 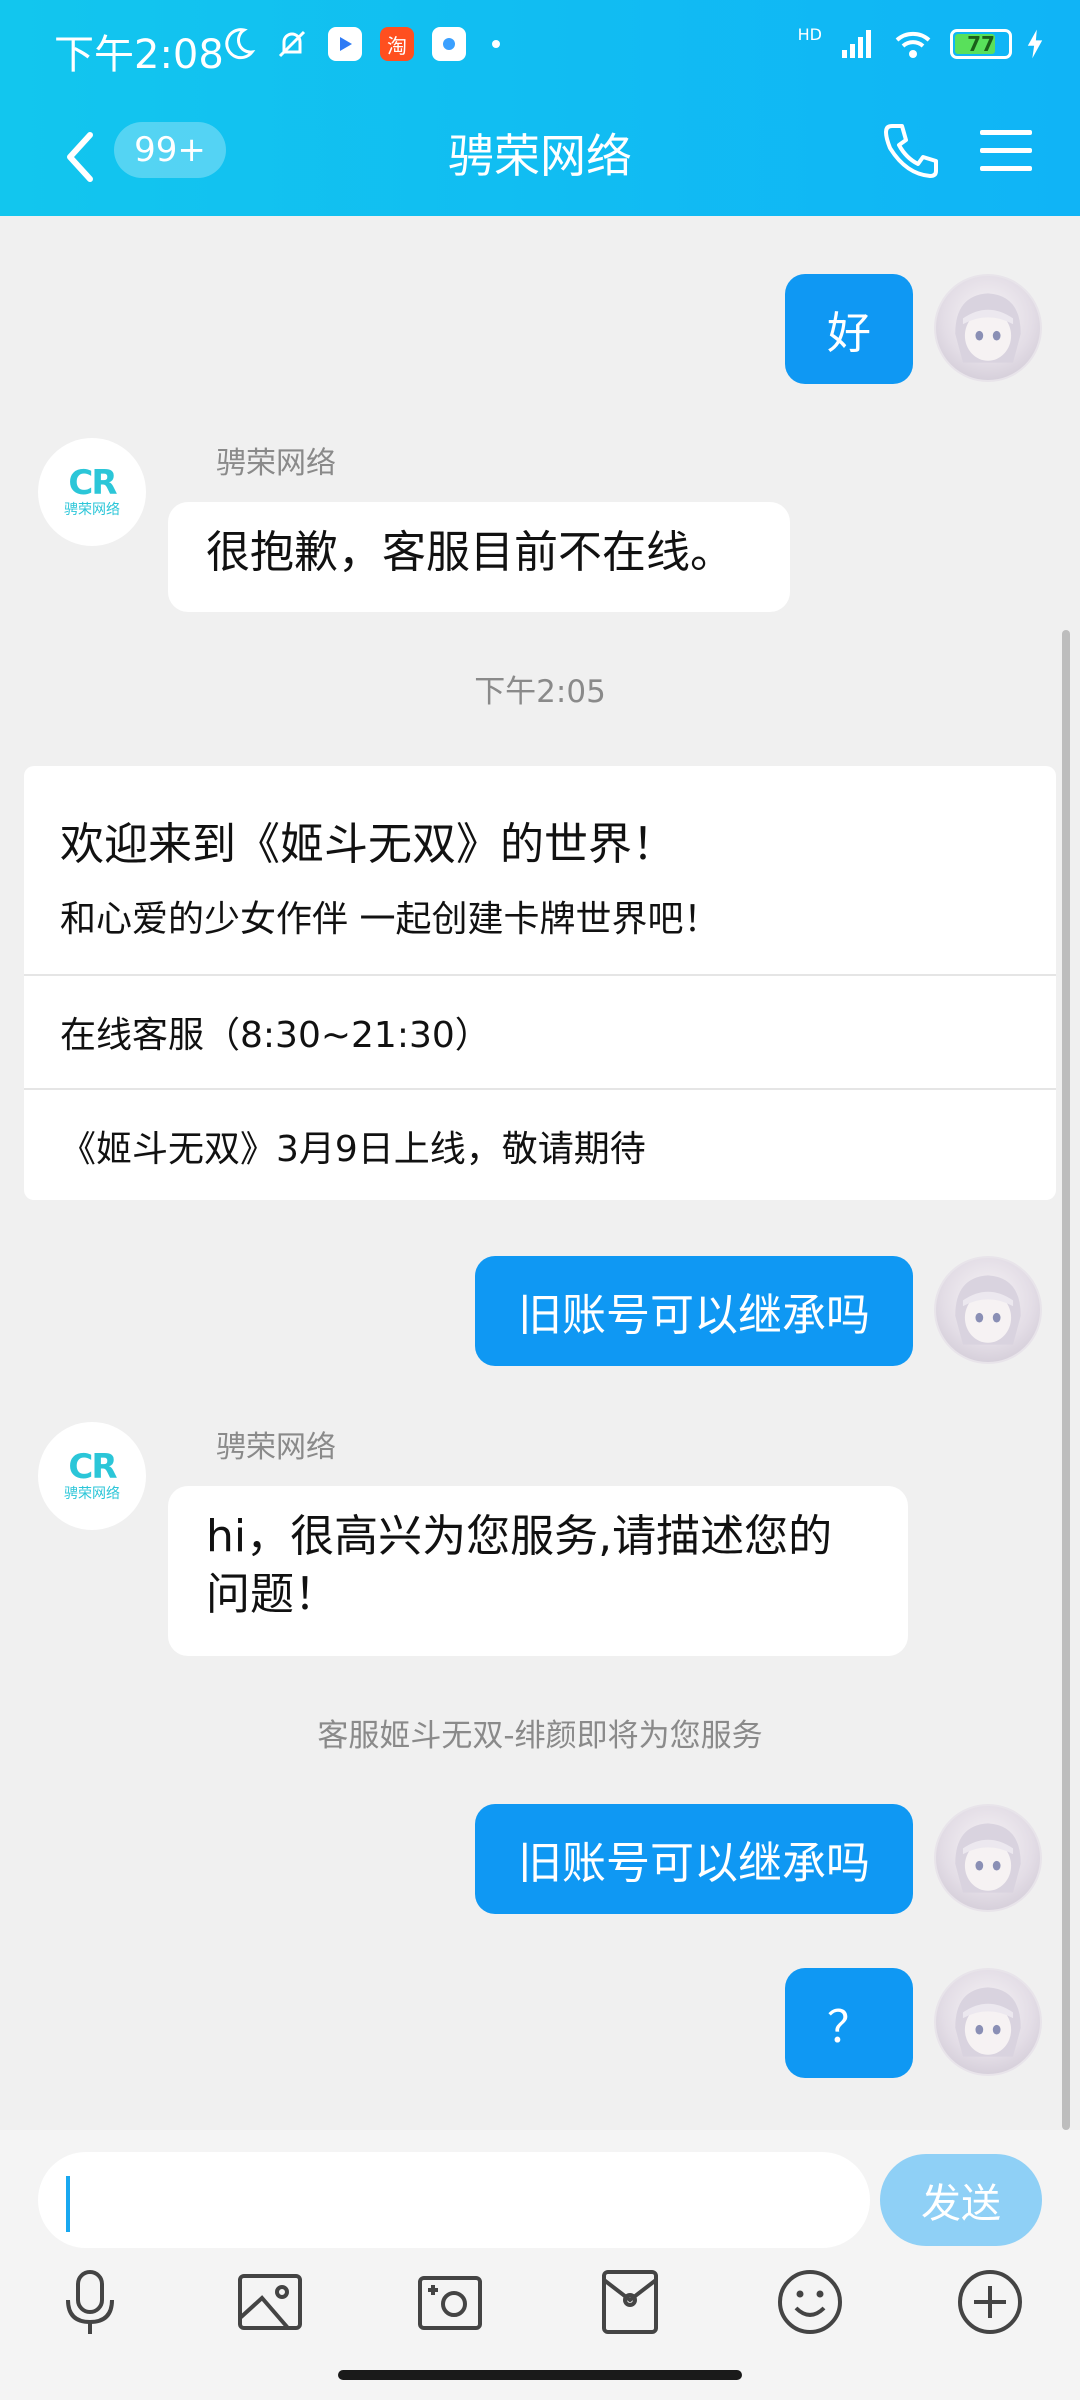 I want to click on incoming-message: 很抱歉，客服目前不在线。, so click(x=479, y=557).